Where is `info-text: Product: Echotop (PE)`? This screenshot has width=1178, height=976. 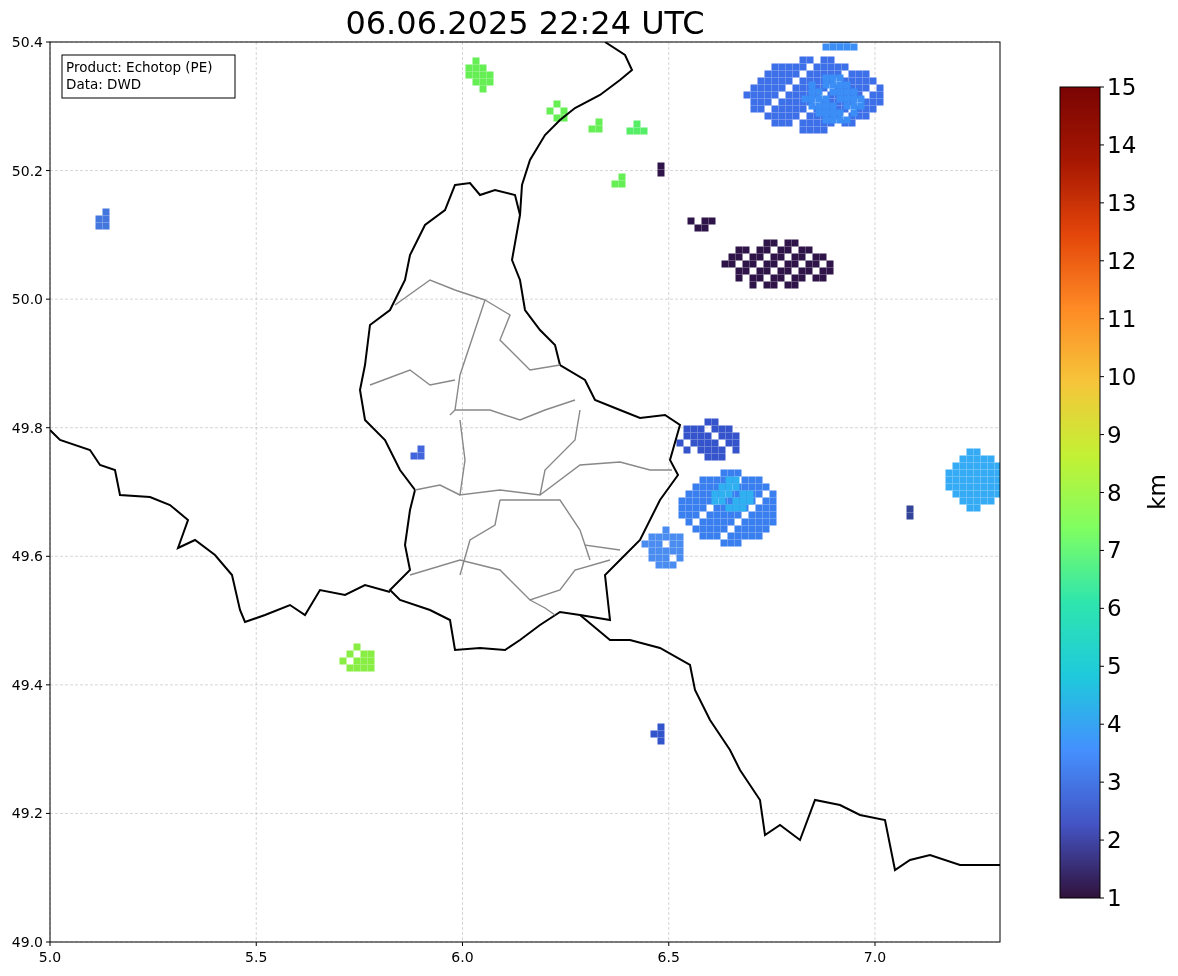 info-text: Product: Echotop (PE) is located at coordinates (139, 67).